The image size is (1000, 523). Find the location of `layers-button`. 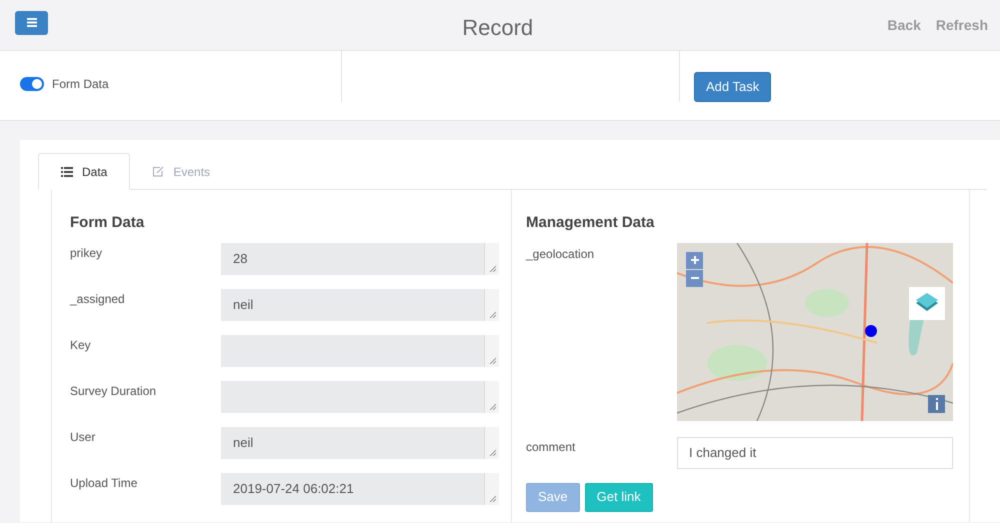

layers-button is located at coordinates (927, 303).